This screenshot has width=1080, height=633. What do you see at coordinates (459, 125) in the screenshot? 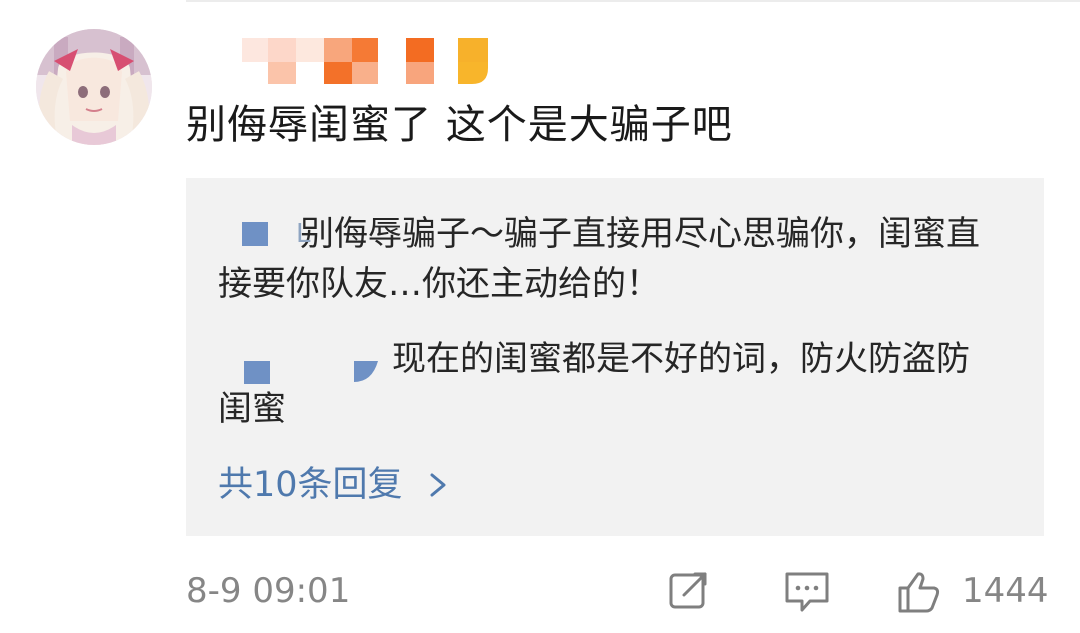
I see `comment-text: 别侮辱闺蜜了 这个是大骗子吧` at bounding box center [459, 125].